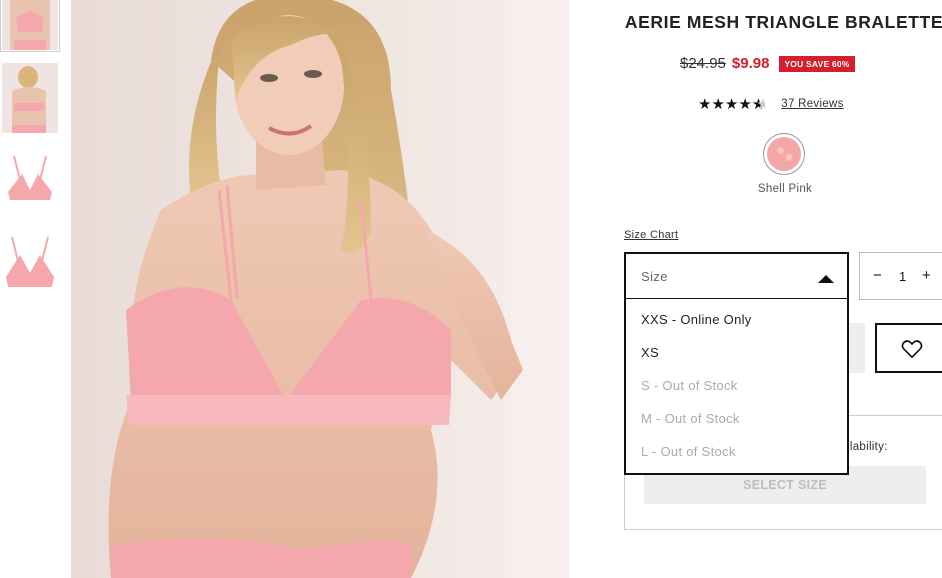  I want to click on quantity-stepper: − 1 +, so click(900, 276).